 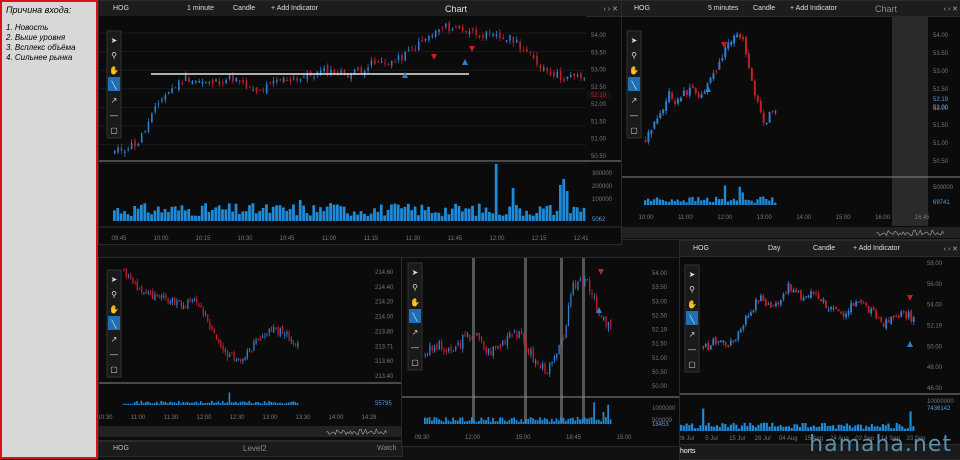 I want to click on symbol-field: HOG, so click(x=121, y=448).